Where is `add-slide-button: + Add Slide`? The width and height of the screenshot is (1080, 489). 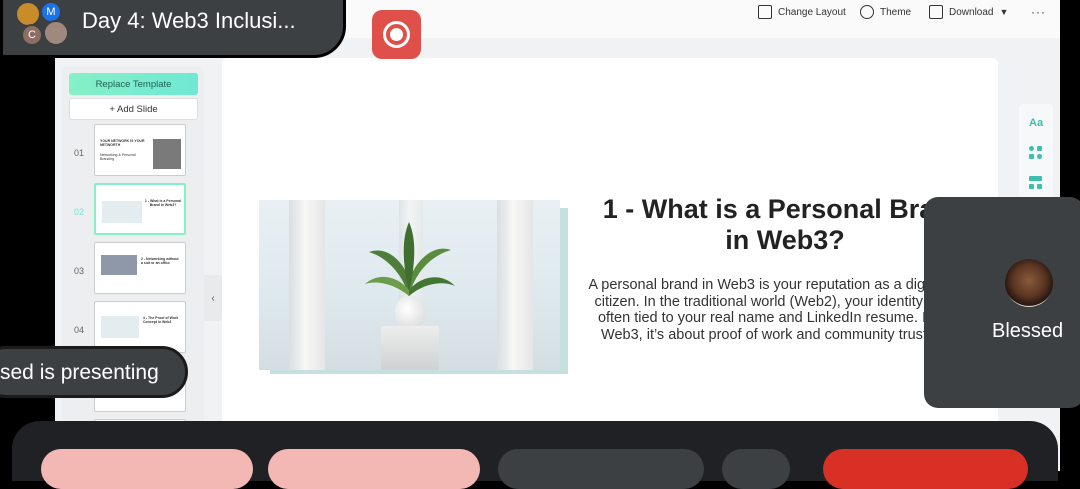
add-slide-button: + Add Slide is located at coordinates (133, 109).